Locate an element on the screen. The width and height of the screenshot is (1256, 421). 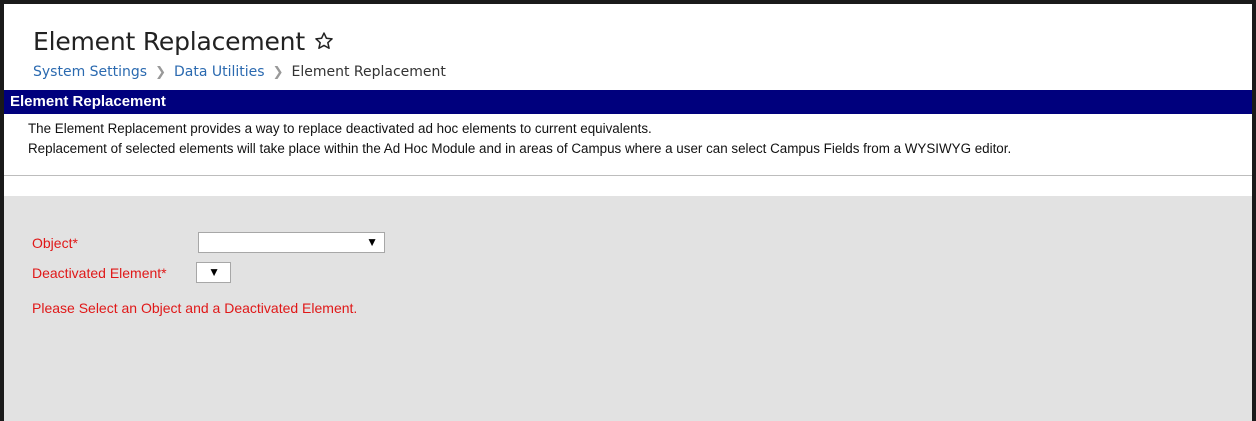
deactivated-element-select: ▼ is located at coordinates (213, 272).